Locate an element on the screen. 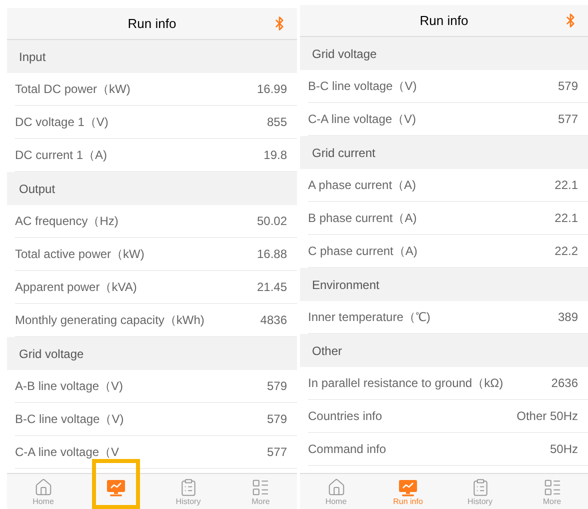  row-label: C-A line voltage（V is located at coordinates (67, 452).